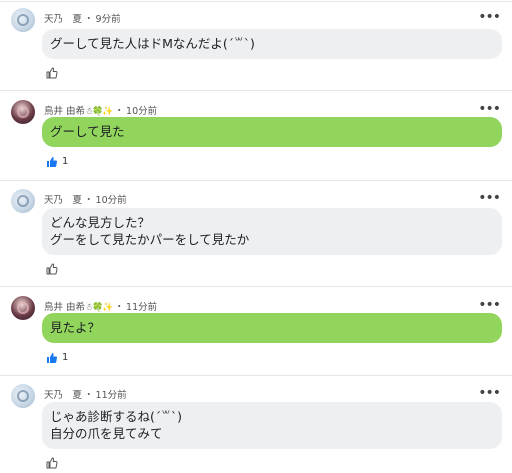  Describe the element at coordinates (75, 327) in the screenshot. I see `comment-text-line: 見たよ？` at that location.